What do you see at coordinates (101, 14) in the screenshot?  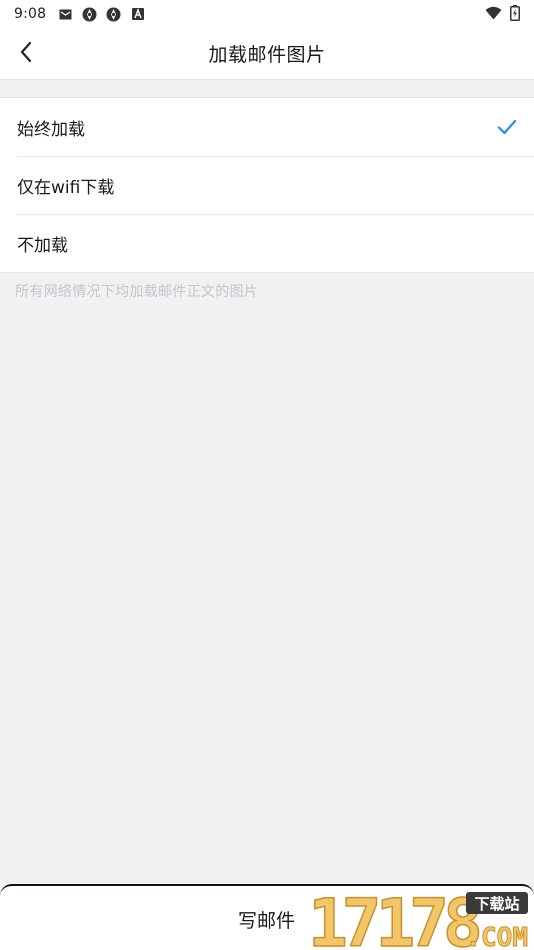 I see `status-notification-icons` at bounding box center [101, 14].